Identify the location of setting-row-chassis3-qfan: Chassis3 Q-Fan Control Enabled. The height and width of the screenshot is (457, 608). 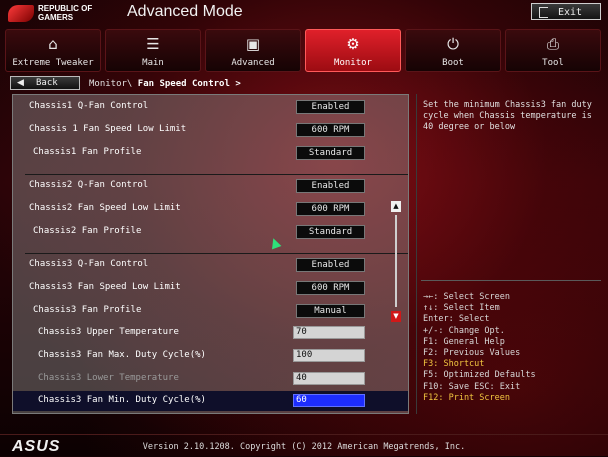
(210, 265).